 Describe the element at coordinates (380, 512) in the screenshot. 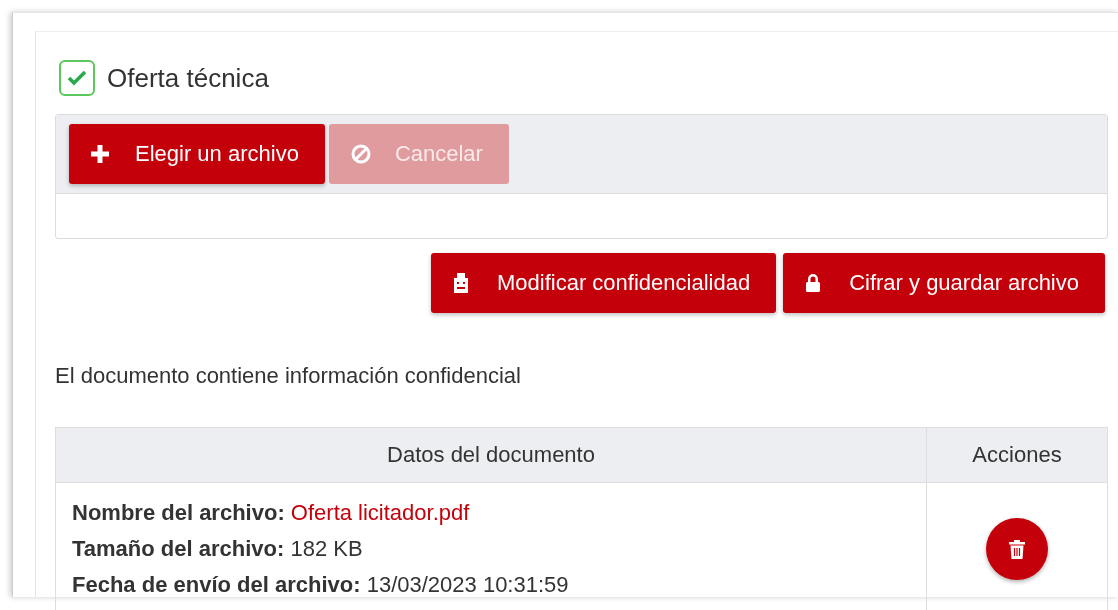

I see `file-link: Oferta licitador.pdf` at that location.